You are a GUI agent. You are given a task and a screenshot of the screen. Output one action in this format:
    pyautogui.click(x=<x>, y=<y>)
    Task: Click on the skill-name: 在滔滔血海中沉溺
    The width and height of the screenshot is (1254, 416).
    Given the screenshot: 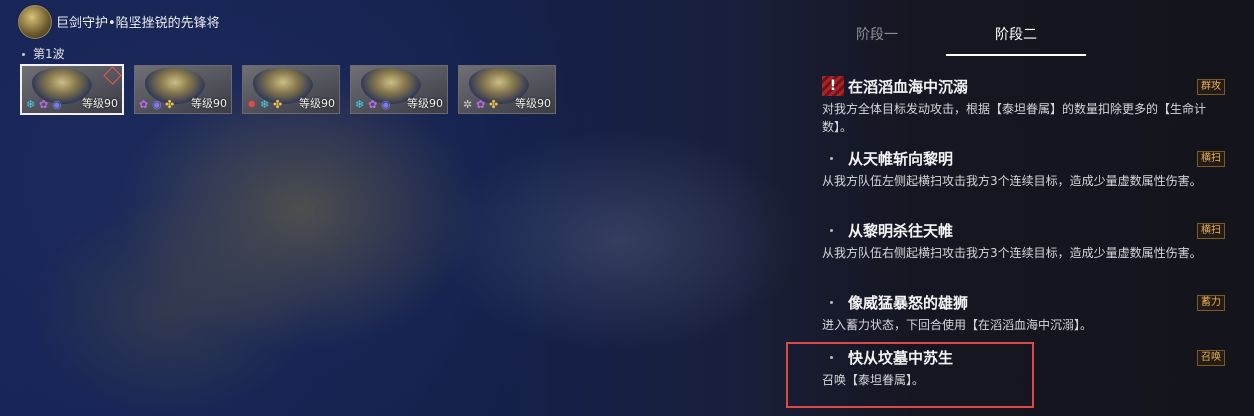 What is the action you would take?
    pyautogui.click(x=908, y=87)
    